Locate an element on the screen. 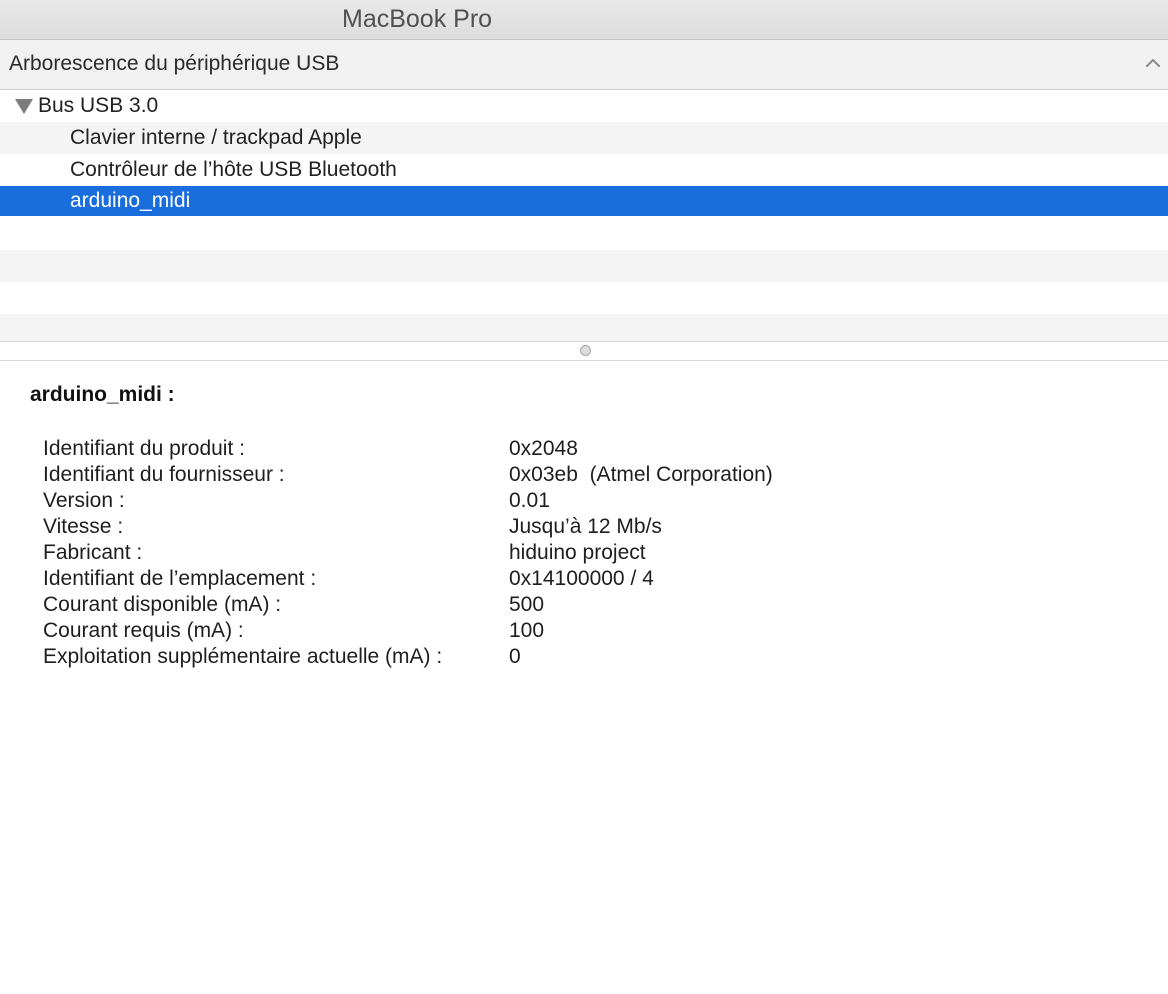  tree-row-label: arduino_midi is located at coordinates (130, 200).